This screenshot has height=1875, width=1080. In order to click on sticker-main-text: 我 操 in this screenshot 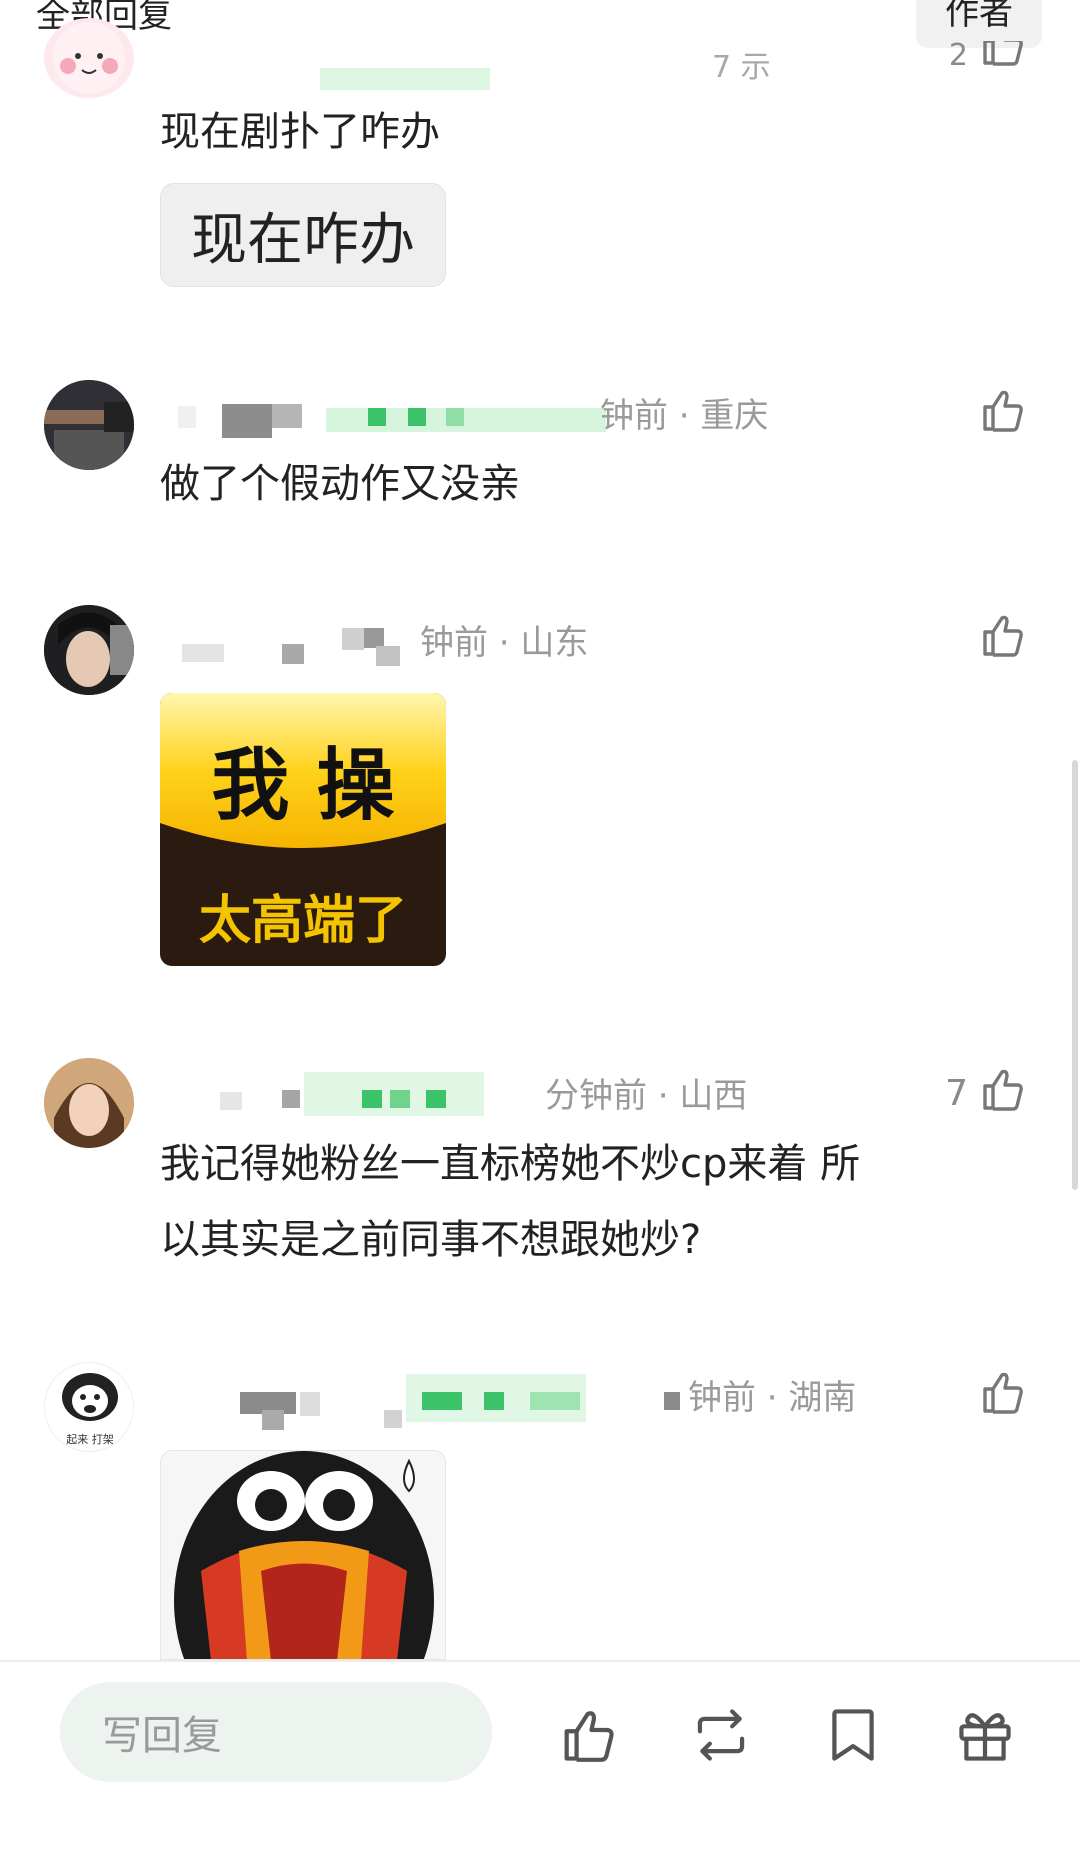, I will do `click(303, 786)`.